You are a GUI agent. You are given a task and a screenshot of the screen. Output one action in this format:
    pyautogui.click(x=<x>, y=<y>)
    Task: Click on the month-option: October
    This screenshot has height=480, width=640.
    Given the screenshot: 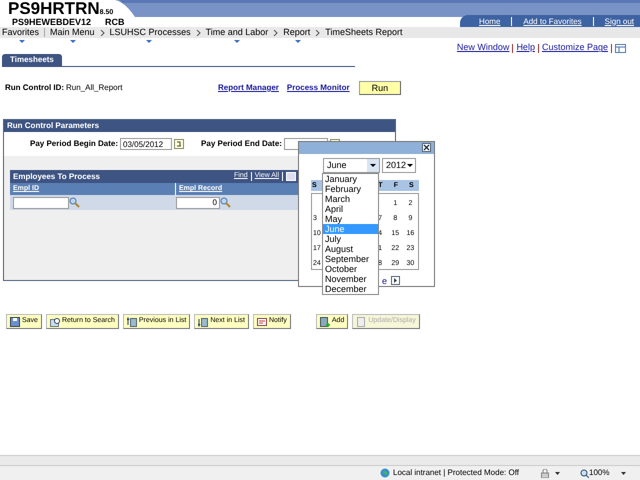 What is the action you would take?
    pyautogui.click(x=350, y=269)
    